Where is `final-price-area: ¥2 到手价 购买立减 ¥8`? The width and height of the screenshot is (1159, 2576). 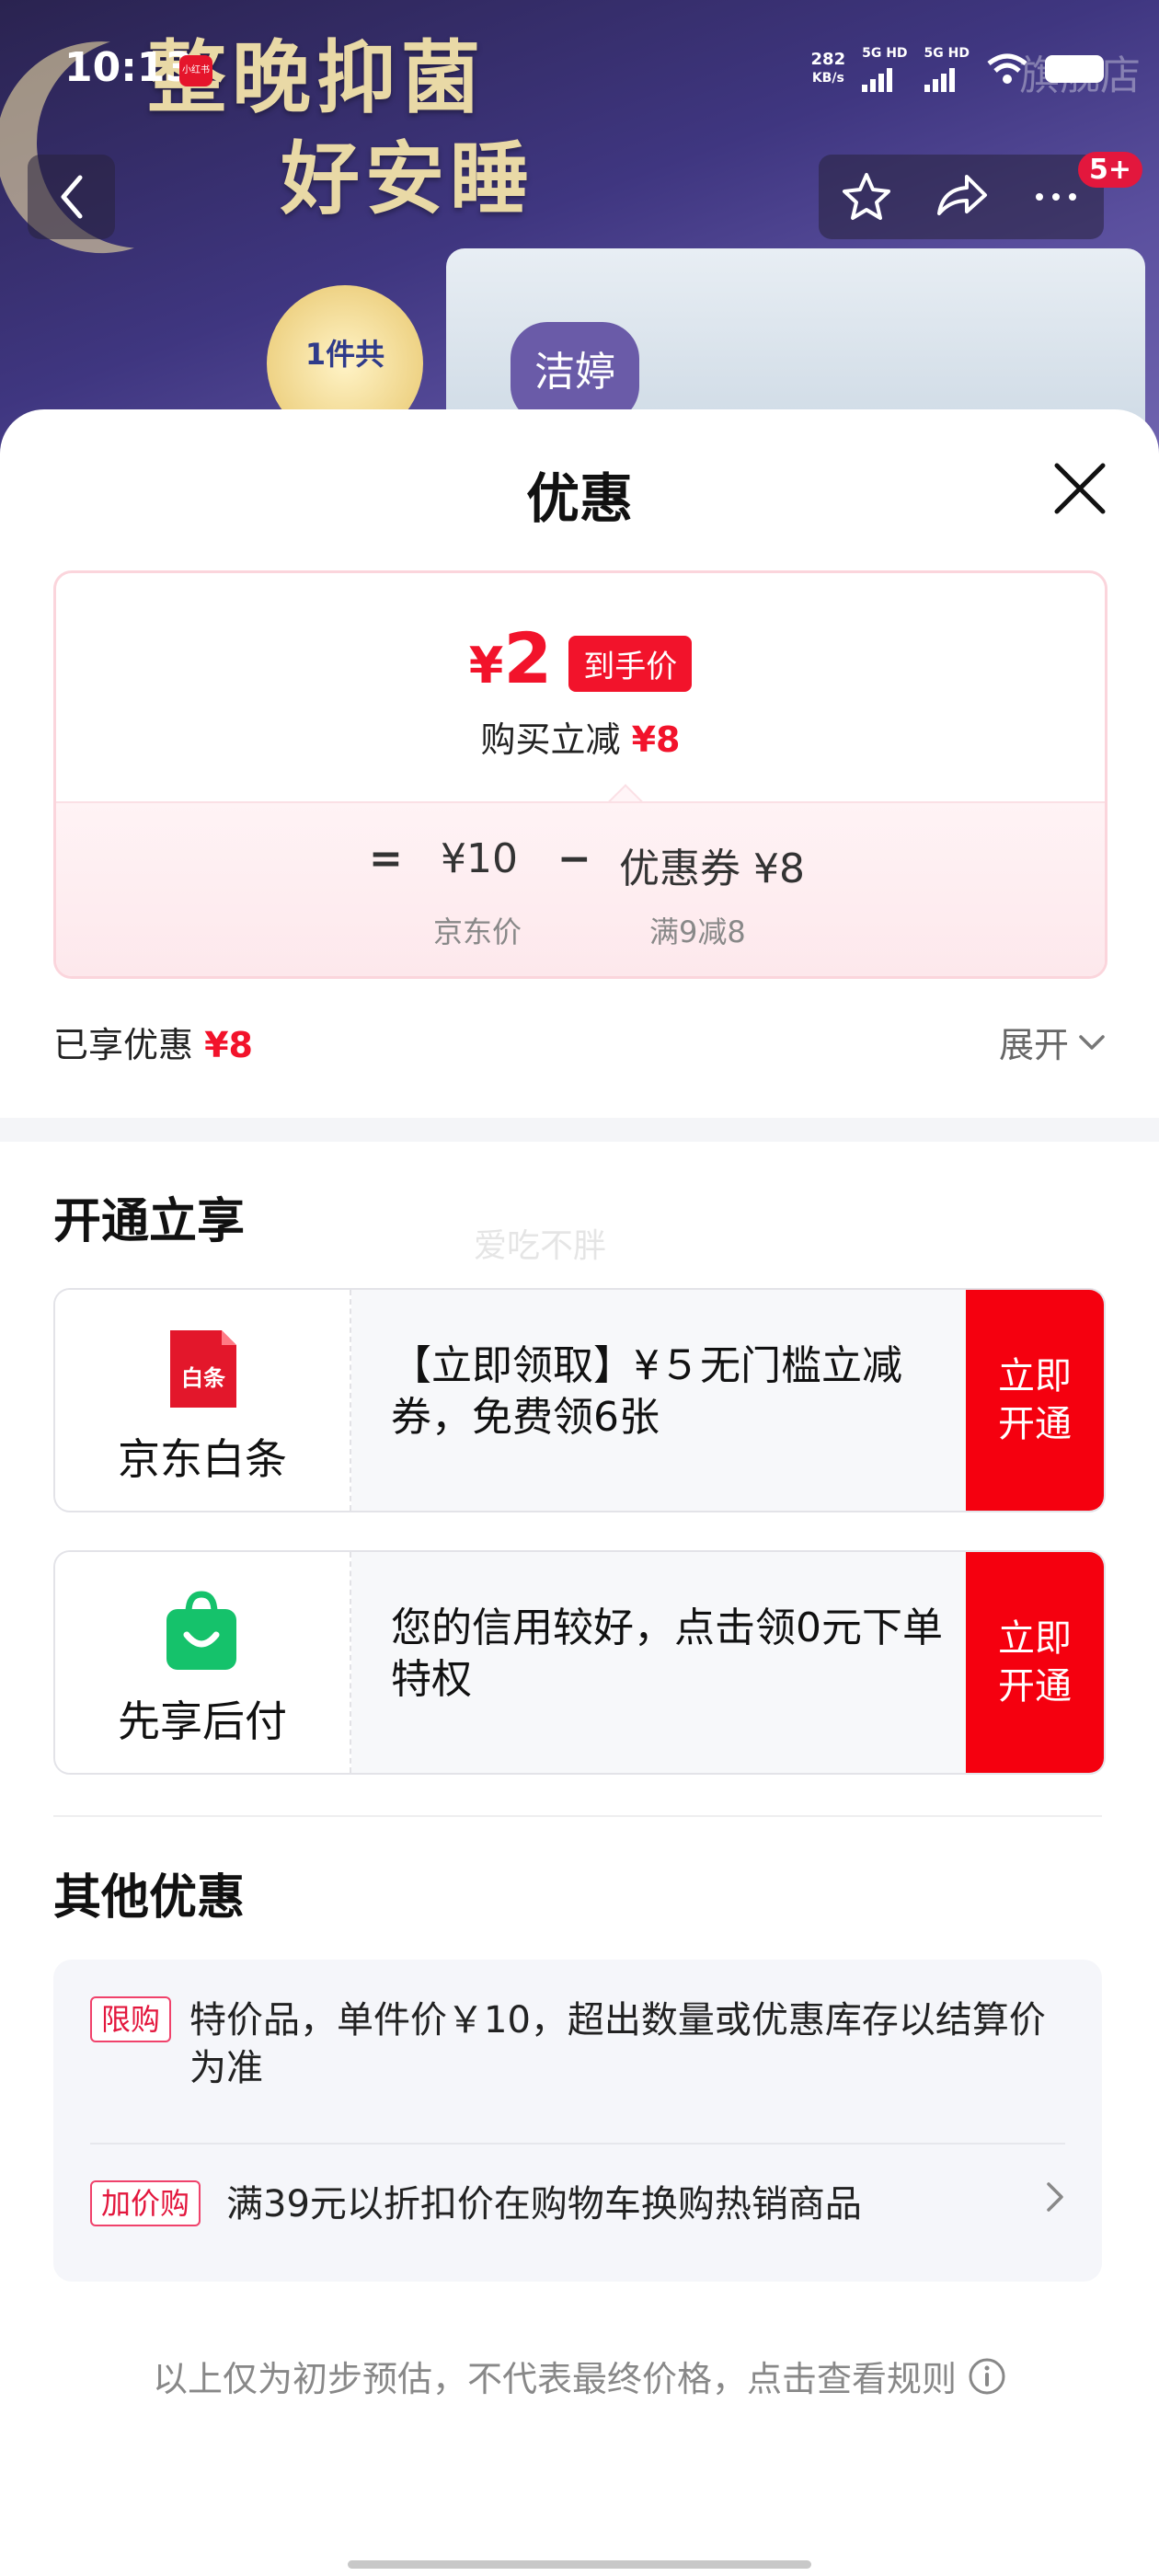 final-price-area: ¥2 到手价 购买立减 ¥8 is located at coordinates (580, 687).